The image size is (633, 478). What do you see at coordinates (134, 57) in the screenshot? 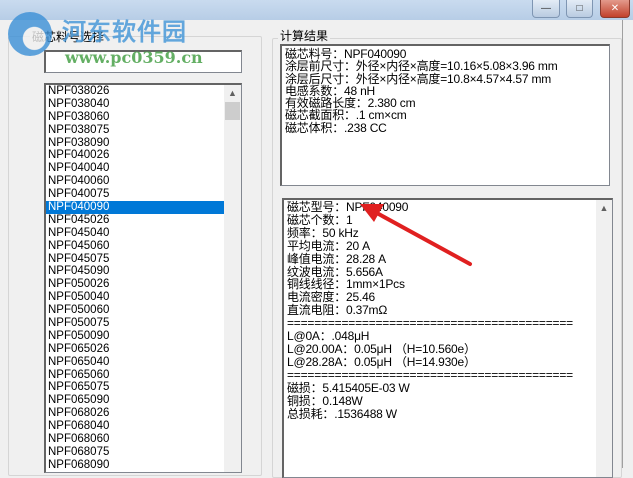
I see `watermark-url: www.pc0359.cn` at bounding box center [134, 57].